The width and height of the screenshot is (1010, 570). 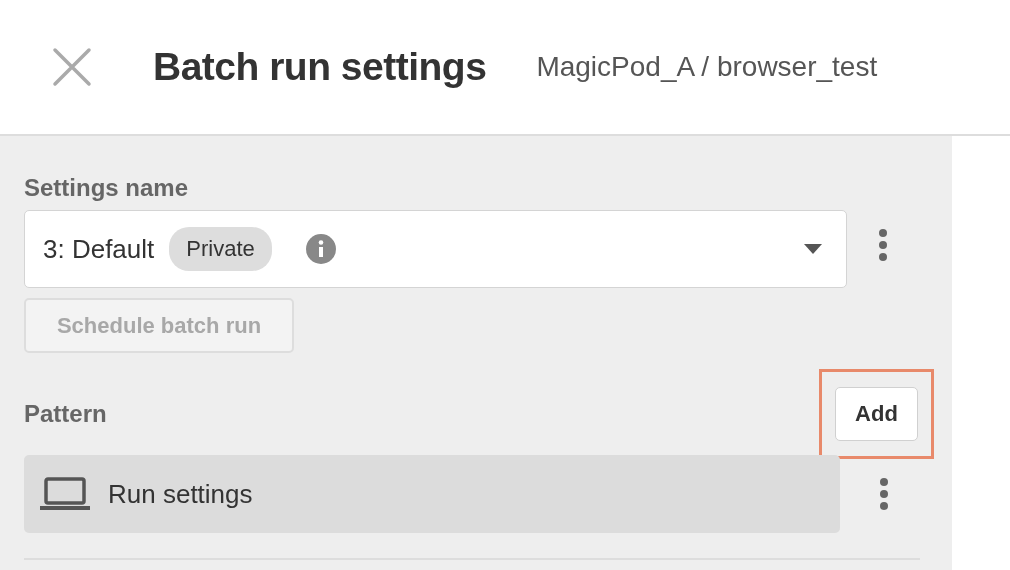 I want to click on page-title: Batch run settings, so click(x=320, y=67).